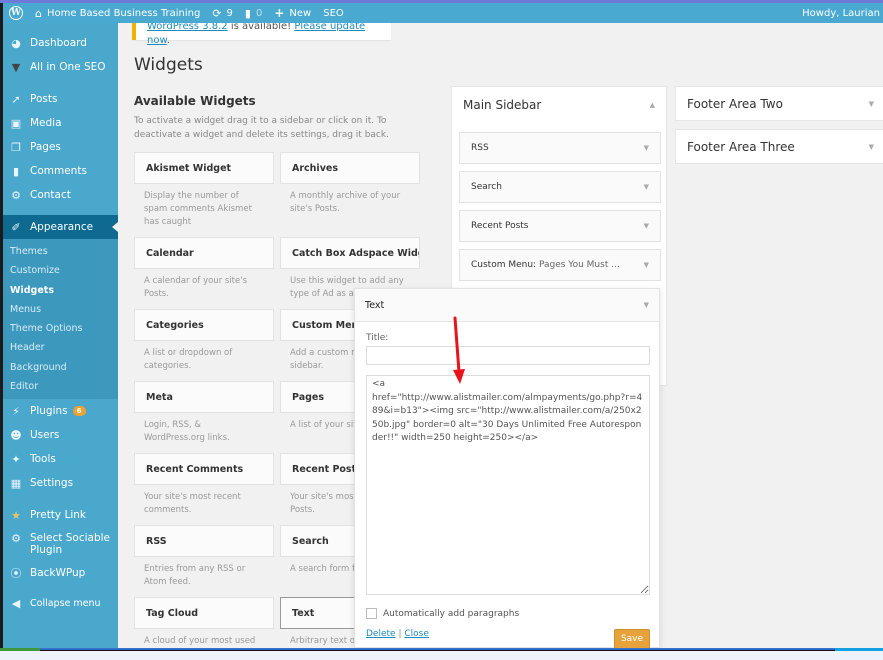  Describe the element at coordinates (560, 226) in the screenshot. I see `sidebar-widget-recent-posts: Recent Posts ▼` at that location.